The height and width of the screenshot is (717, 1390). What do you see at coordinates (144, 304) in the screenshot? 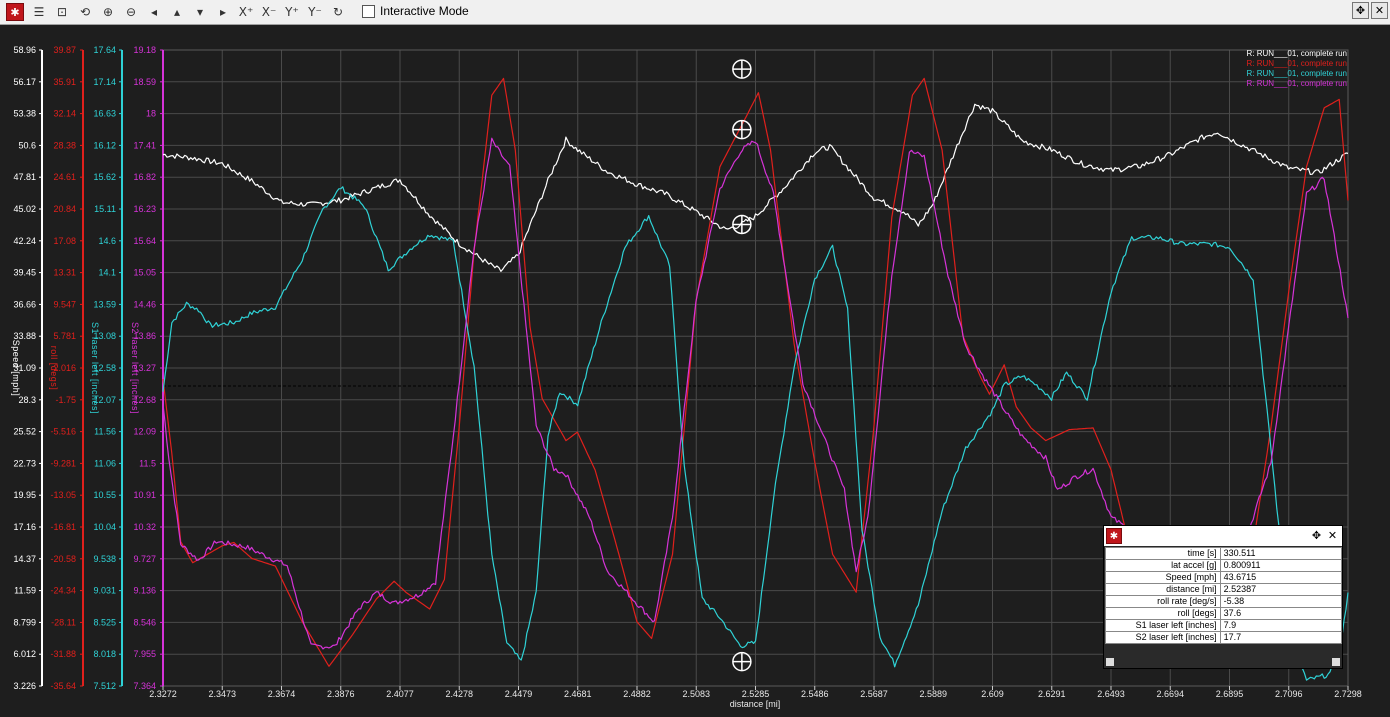
I see `y-tick-label-s2: 14.46` at bounding box center [144, 304].